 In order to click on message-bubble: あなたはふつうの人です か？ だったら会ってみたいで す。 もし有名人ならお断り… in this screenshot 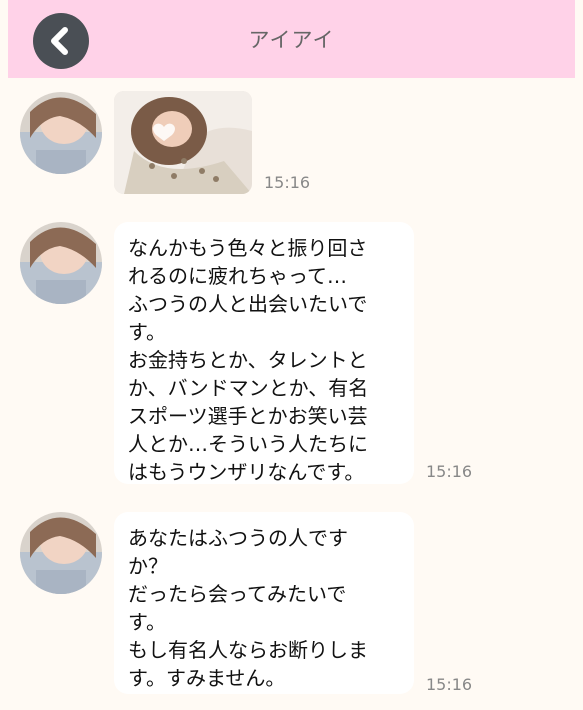, I will do `click(264, 603)`.